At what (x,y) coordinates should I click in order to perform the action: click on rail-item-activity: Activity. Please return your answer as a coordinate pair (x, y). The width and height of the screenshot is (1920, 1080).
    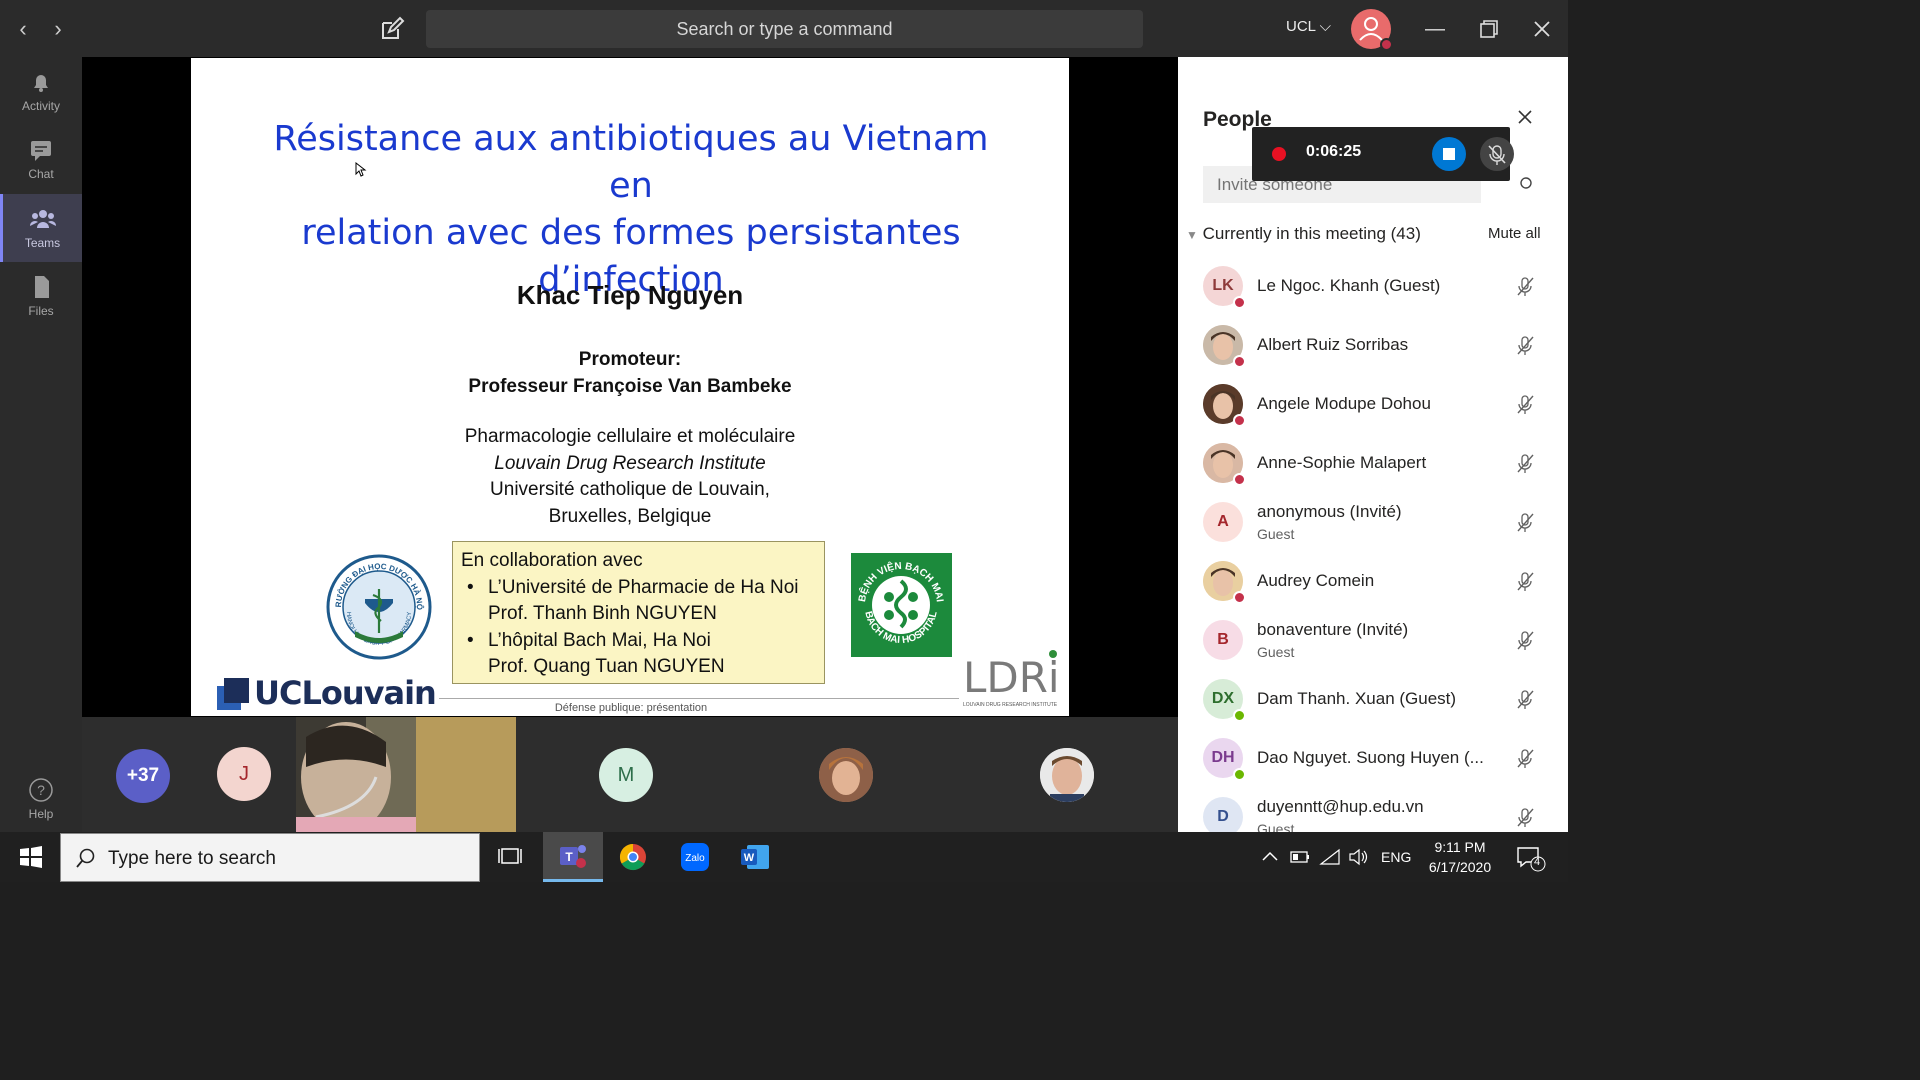
    Looking at the image, I should click on (41, 91).